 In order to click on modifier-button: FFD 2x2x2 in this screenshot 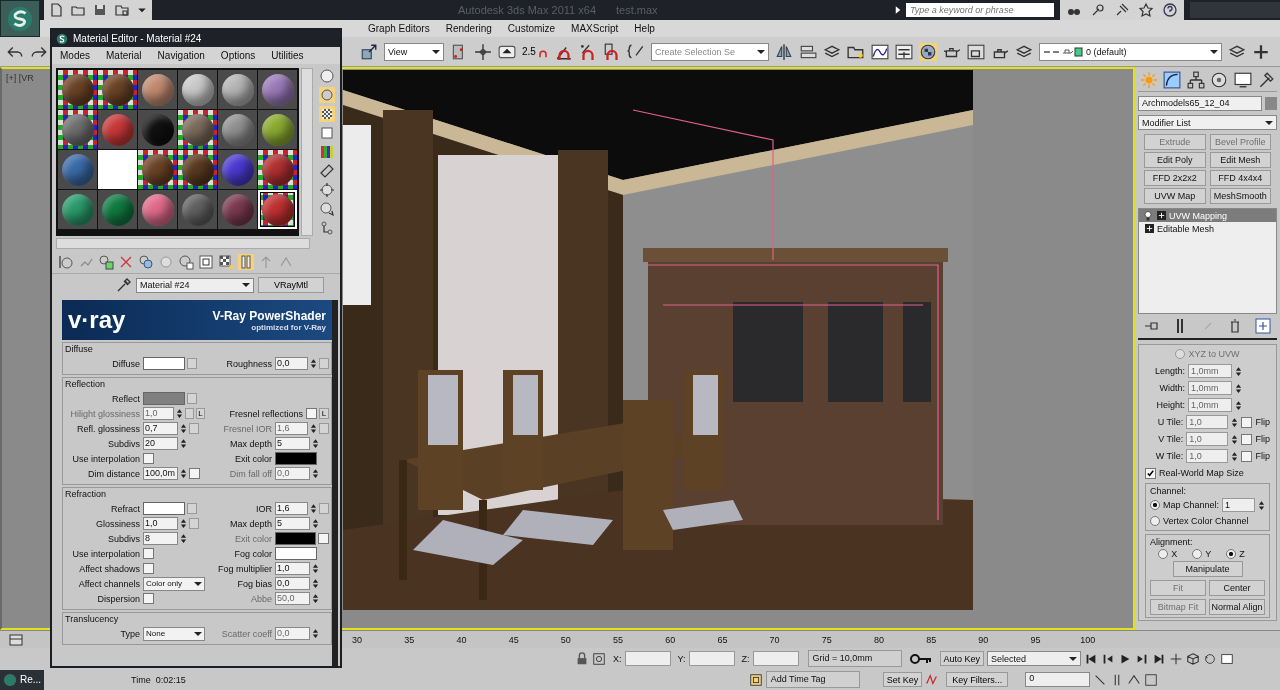, I will do `click(1175, 178)`.